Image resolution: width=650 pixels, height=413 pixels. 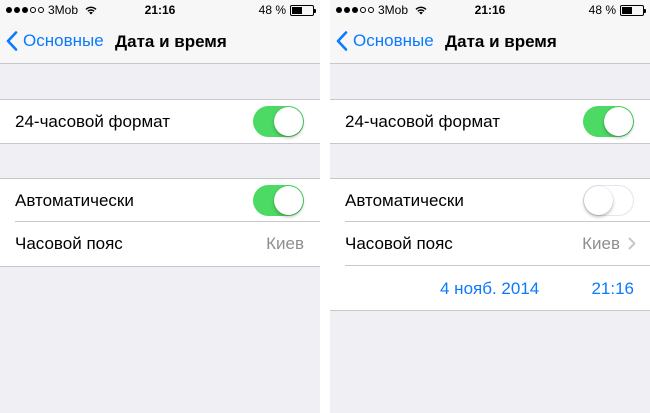 I want to click on time-value: 21:16, so click(x=612, y=289).